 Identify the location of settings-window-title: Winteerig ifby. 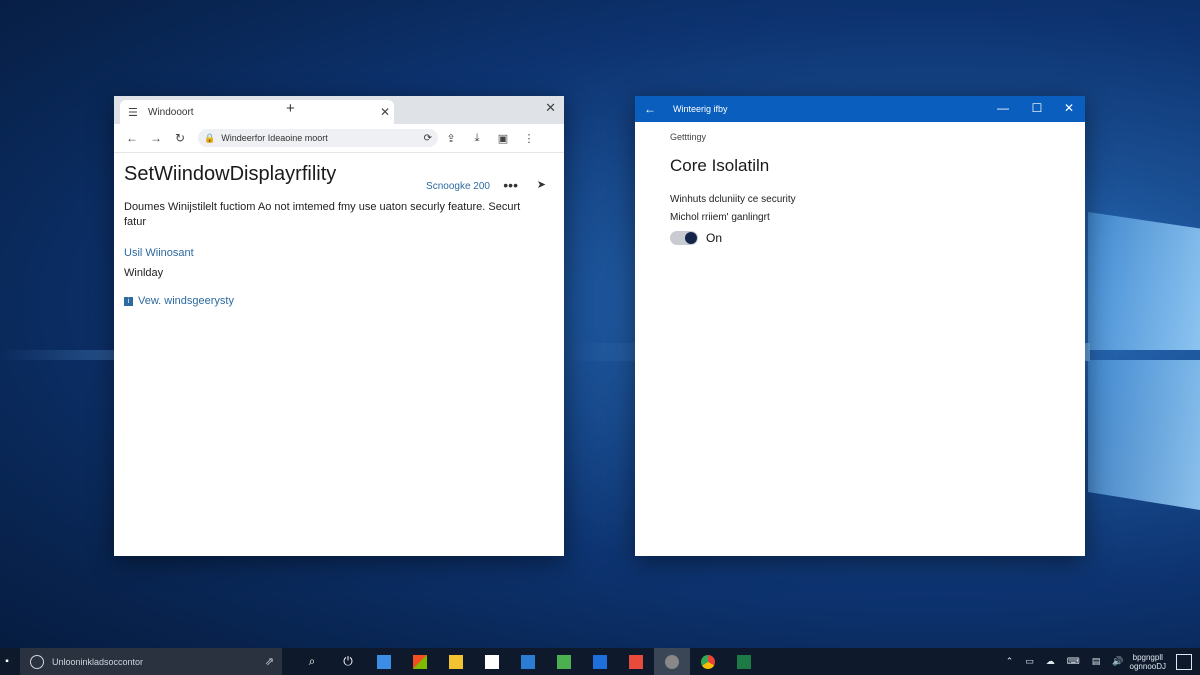
(700, 109).